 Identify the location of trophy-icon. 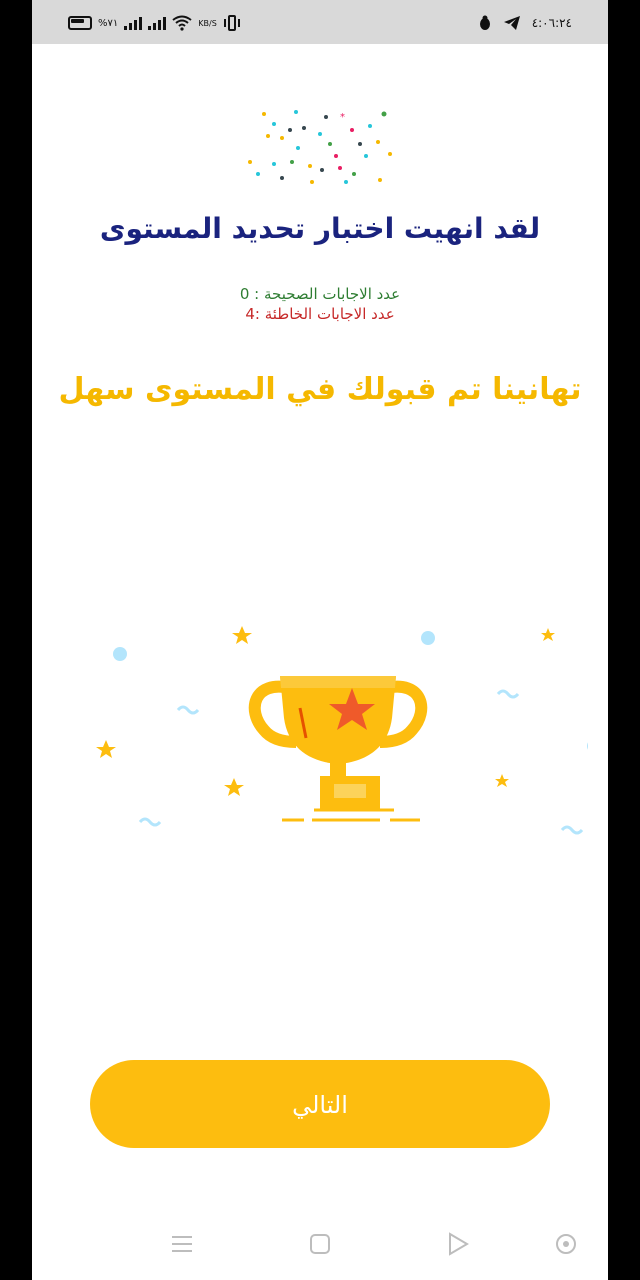
(338, 749).